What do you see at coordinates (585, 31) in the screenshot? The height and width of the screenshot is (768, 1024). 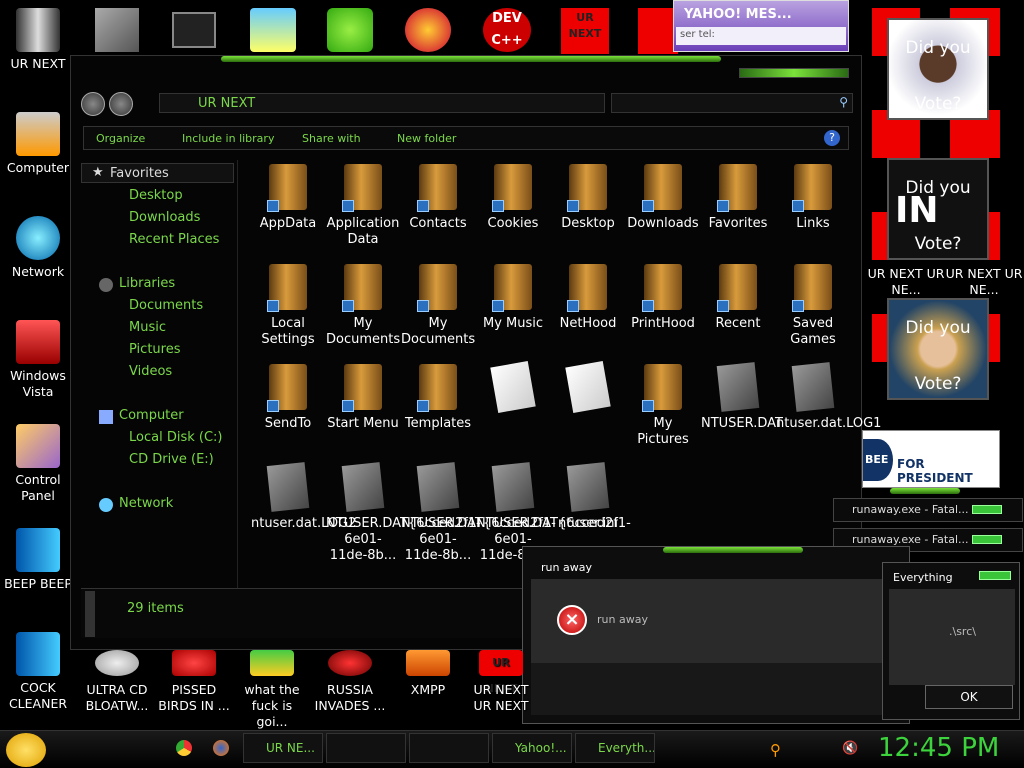 I see `ur-next-tile: UR NEXT` at bounding box center [585, 31].